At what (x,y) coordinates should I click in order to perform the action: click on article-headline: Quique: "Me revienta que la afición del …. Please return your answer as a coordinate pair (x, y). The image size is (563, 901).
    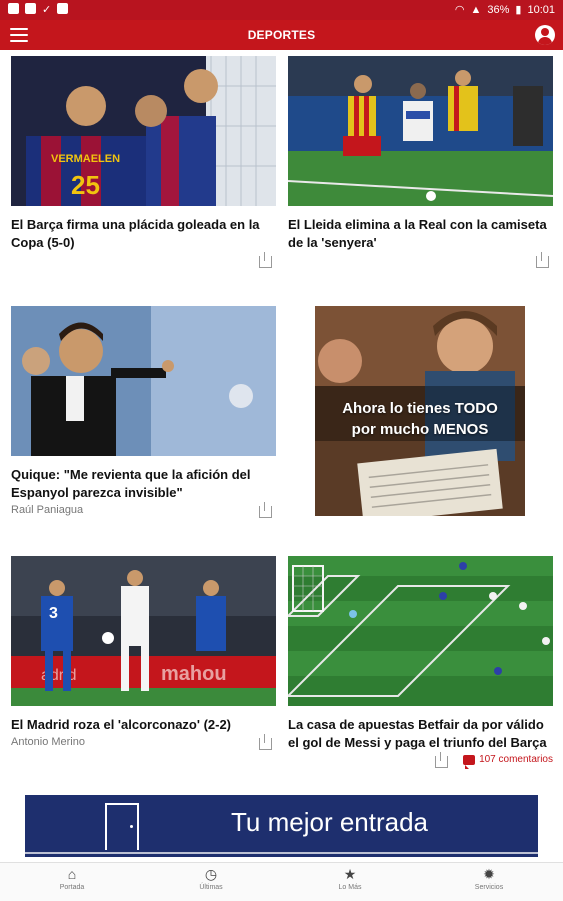
    Looking at the image, I should click on (143, 484).